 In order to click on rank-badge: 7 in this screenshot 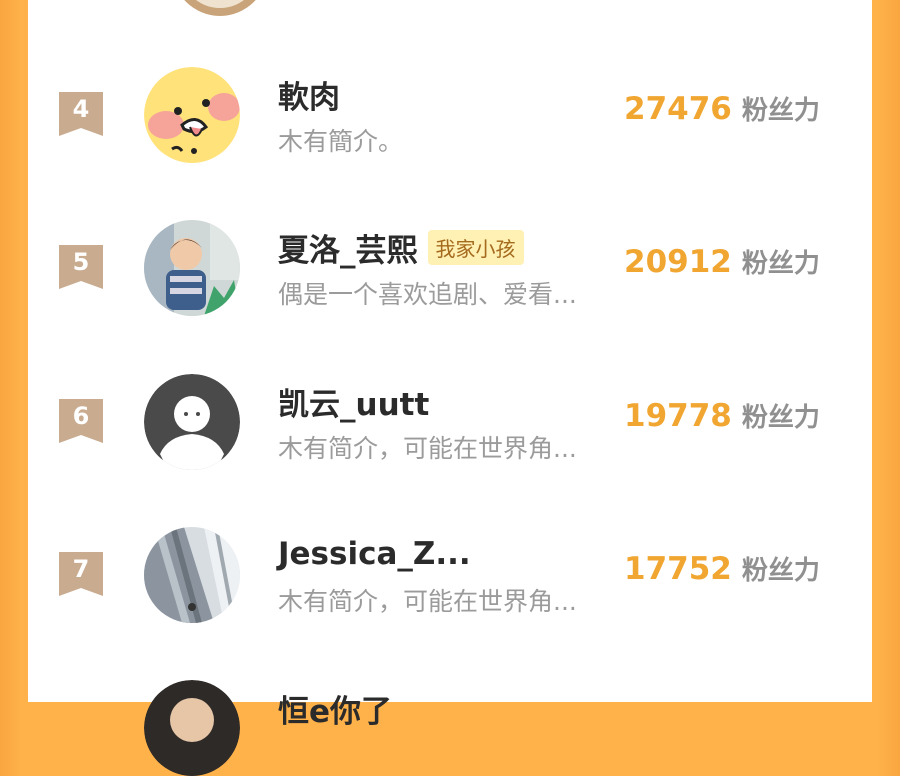, I will do `click(81, 574)`.